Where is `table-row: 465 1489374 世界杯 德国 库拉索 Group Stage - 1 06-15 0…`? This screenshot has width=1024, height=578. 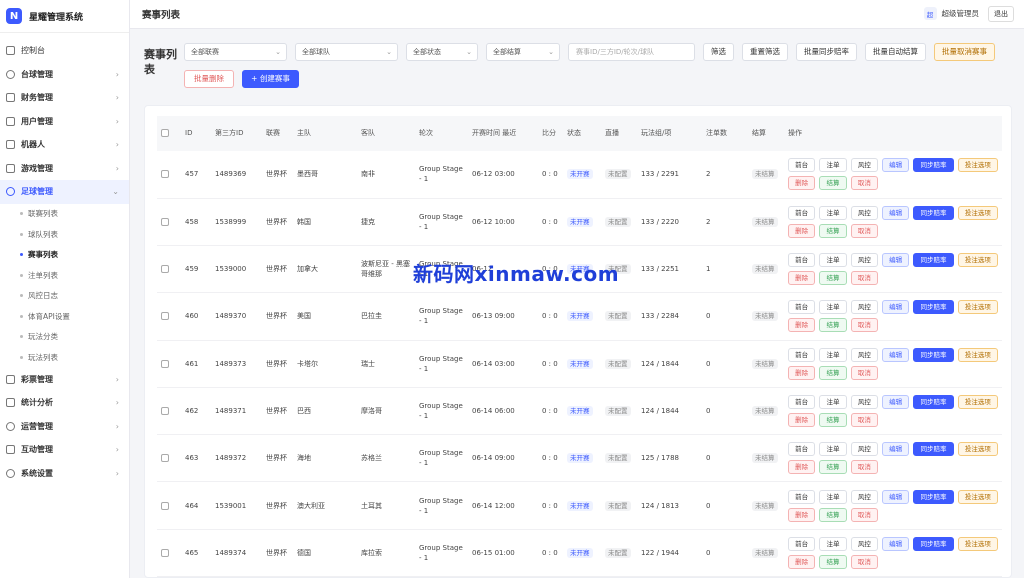
table-row: 465 1489374 世界杯 德国 库拉索 Group Stage - 1 06-15 0… is located at coordinates (579, 553).